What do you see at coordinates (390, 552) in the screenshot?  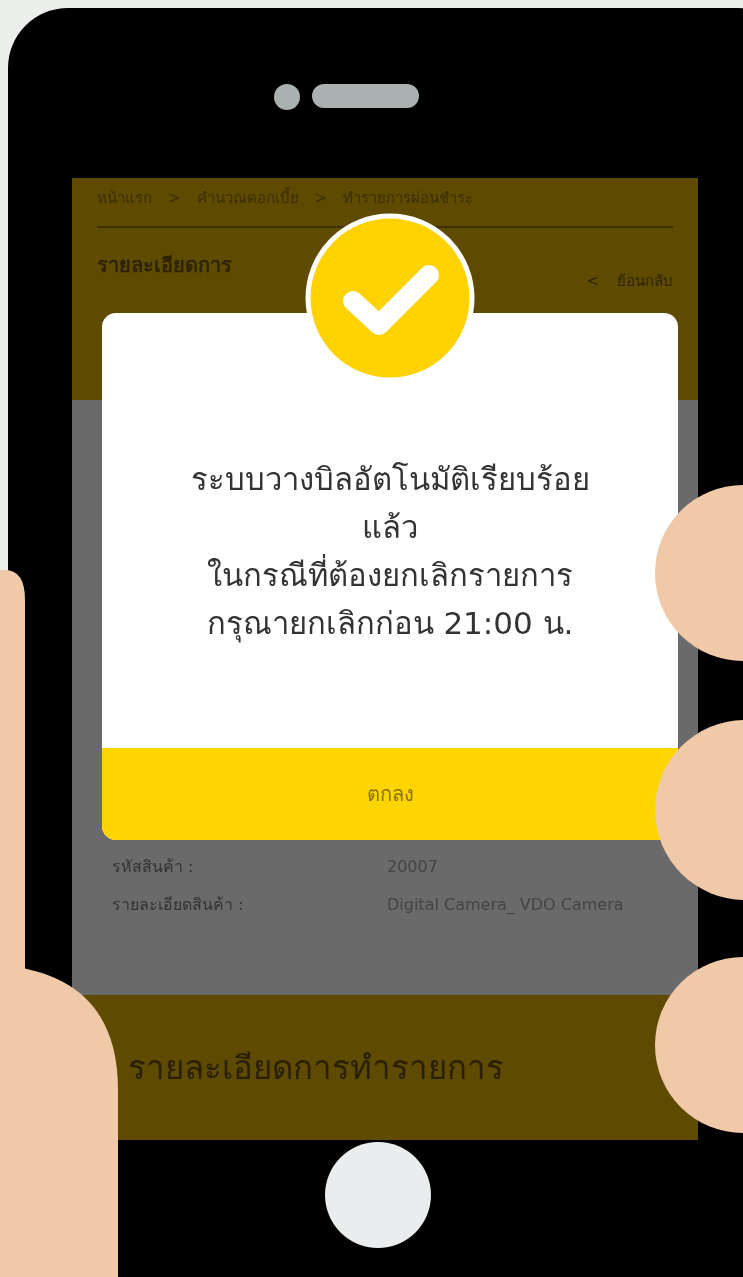 I see `dialog-message: ระบบวางบิลอัตโนมัติเรียบร้อย แล้ว ในกรณีที่ต้องยกเลิกรายการ กรุณายกเลิกก่อน 21:00 น.` at bounding box center [390, 552].